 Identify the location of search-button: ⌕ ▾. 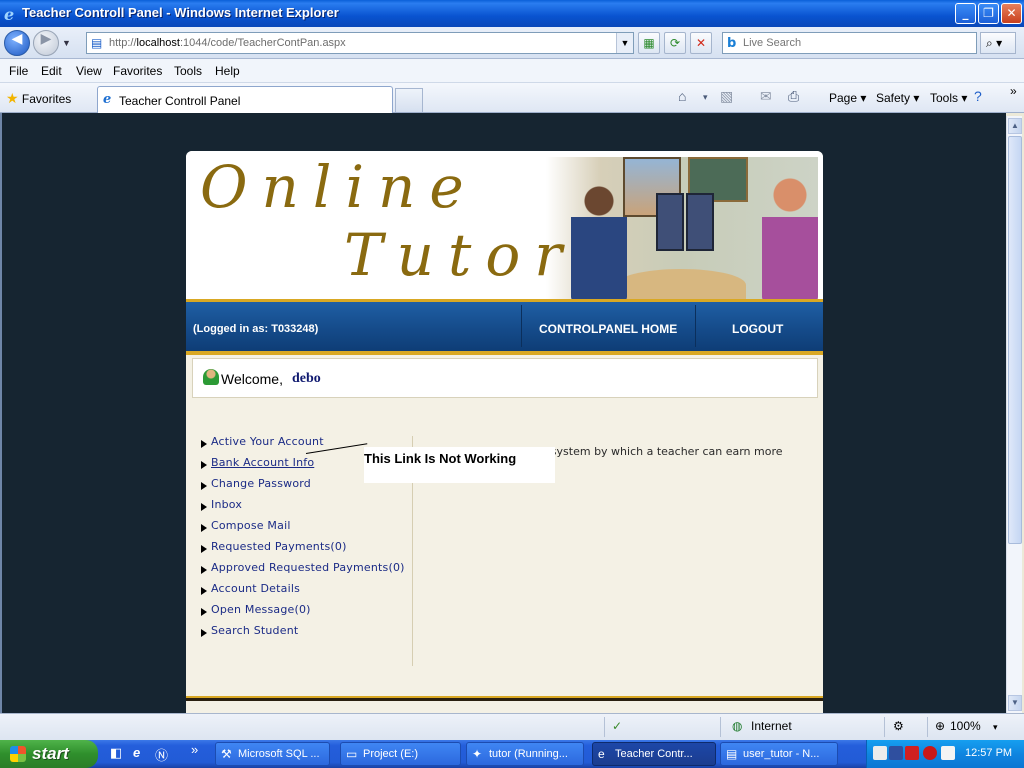
(998, 43).